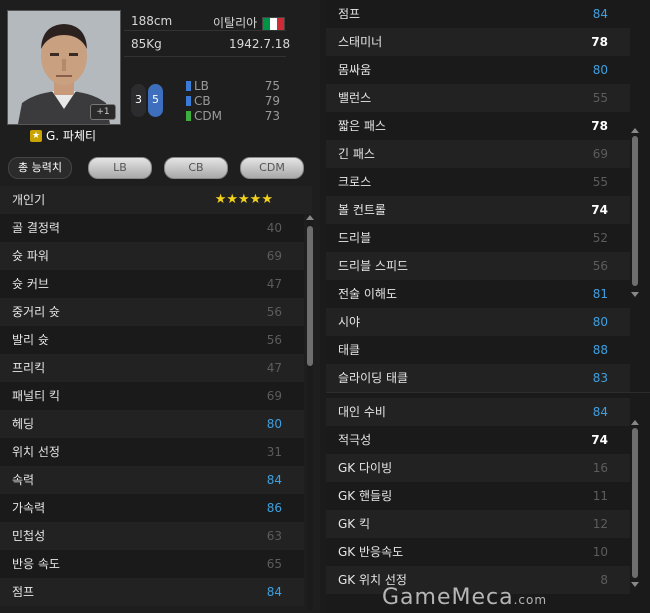  Describe the element at coordinates (29, 200) in the screenshot. I see `skill-label: 개인기` at that location.